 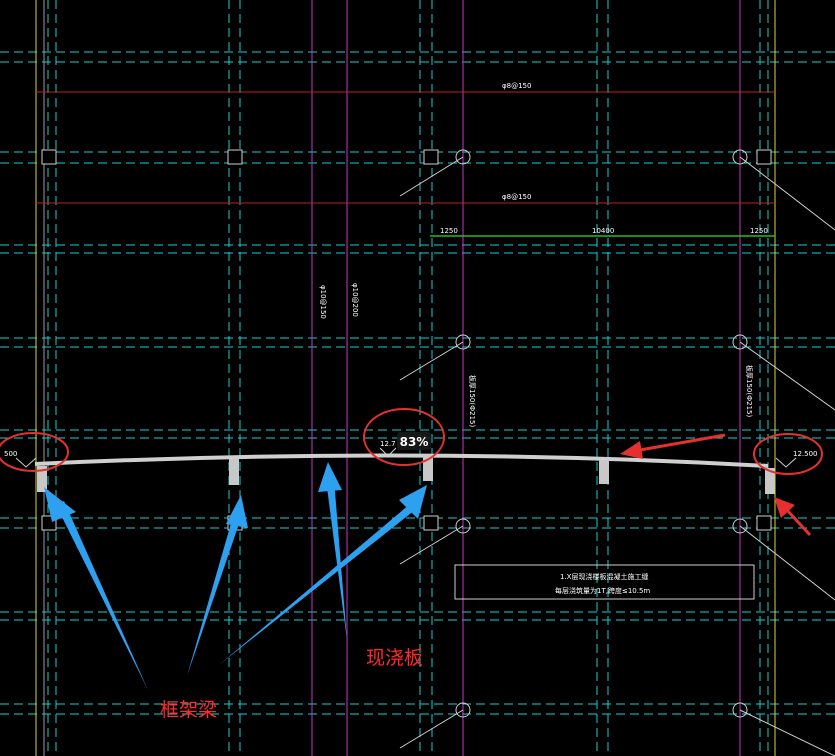 I want to click on elevation-left: 500, so click(x=10, y=454).